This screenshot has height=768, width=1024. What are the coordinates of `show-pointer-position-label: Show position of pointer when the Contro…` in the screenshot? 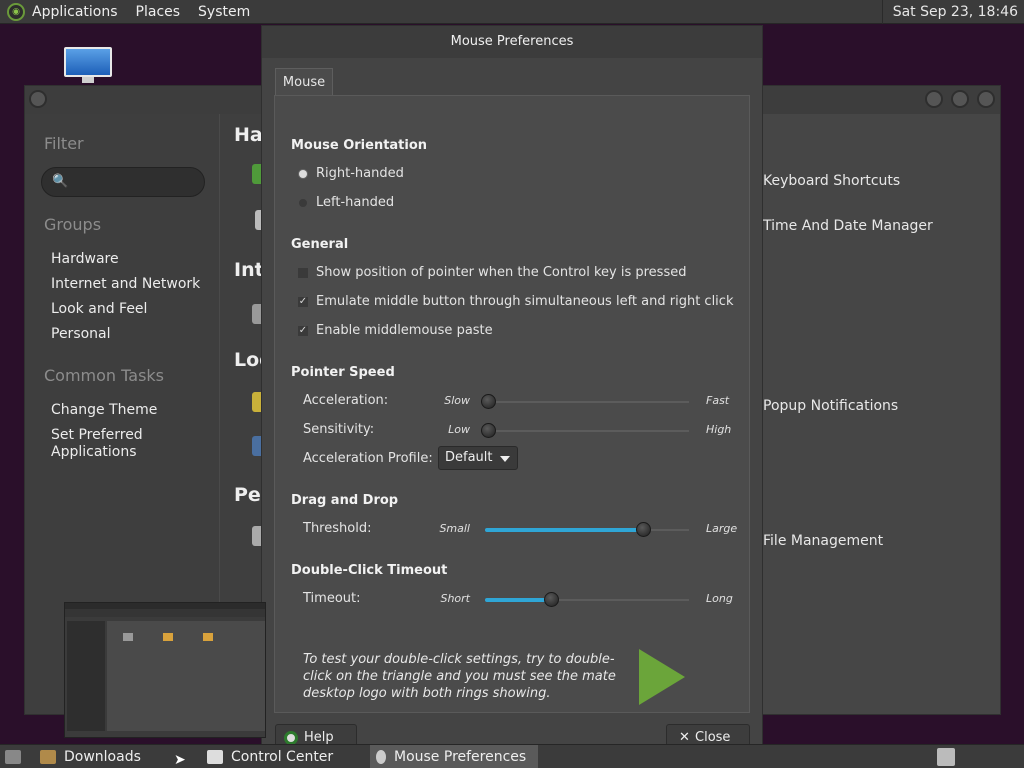 It's located at (501, 272).